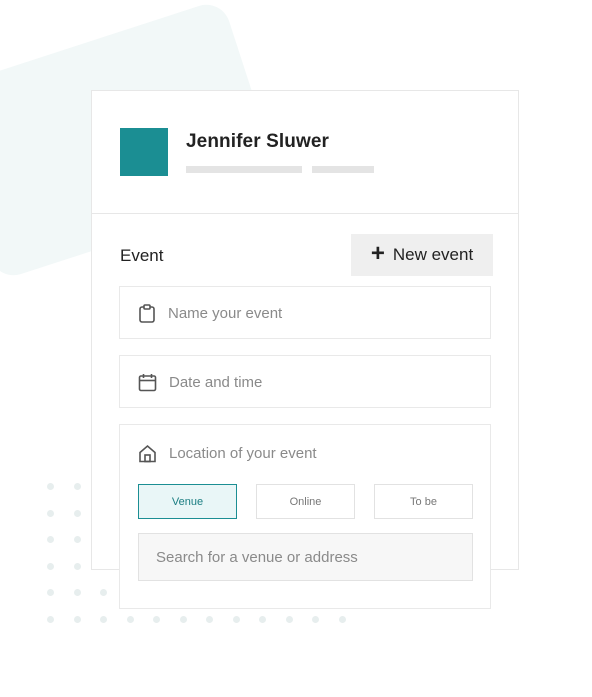 The height and width of the screenshot is (697, 592). Describe the element at coordinates (305, 381) in the screenshot. I see `date-time-field: Date and time` at that location.